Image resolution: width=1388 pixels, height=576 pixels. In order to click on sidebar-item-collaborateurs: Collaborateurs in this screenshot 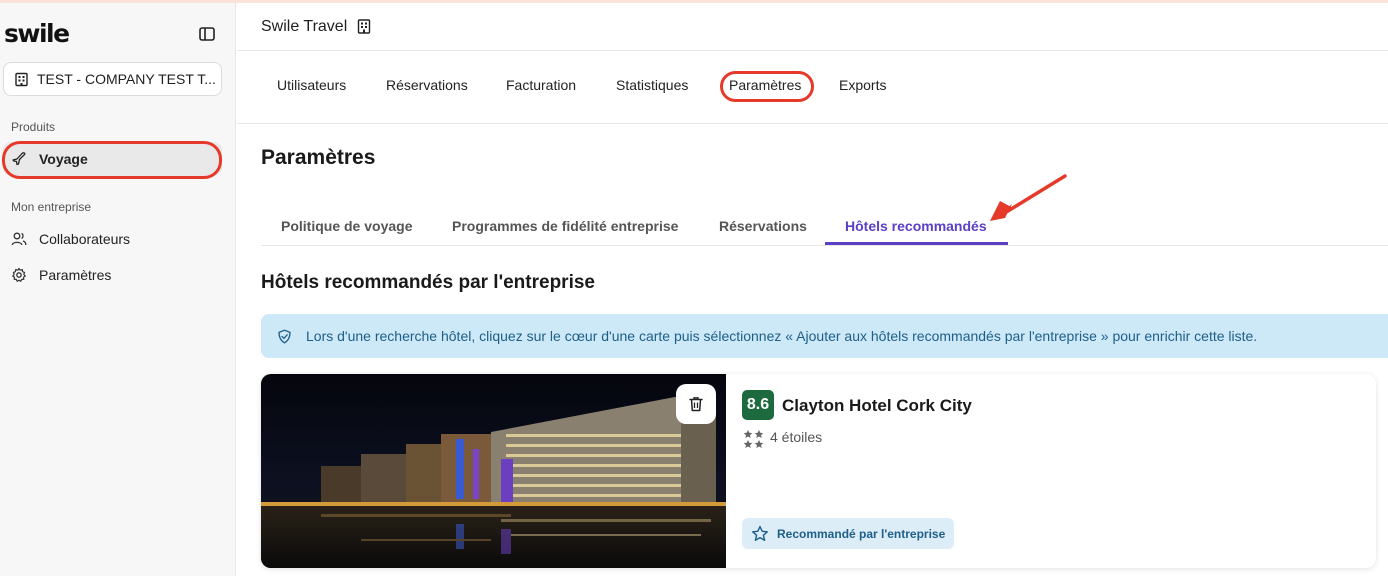, I will do `click(112, 239)`.